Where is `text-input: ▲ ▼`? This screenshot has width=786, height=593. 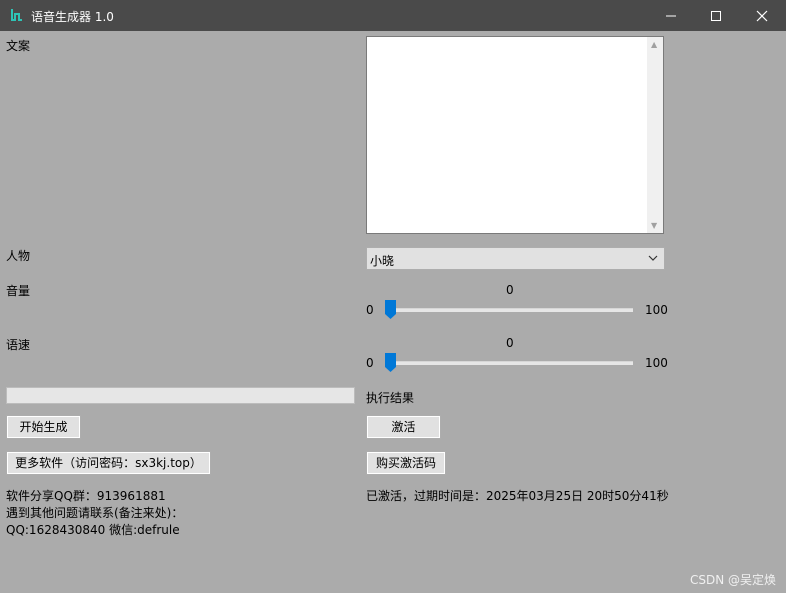 text-input: ▲ ▼ is located at coordinates (515, 135).